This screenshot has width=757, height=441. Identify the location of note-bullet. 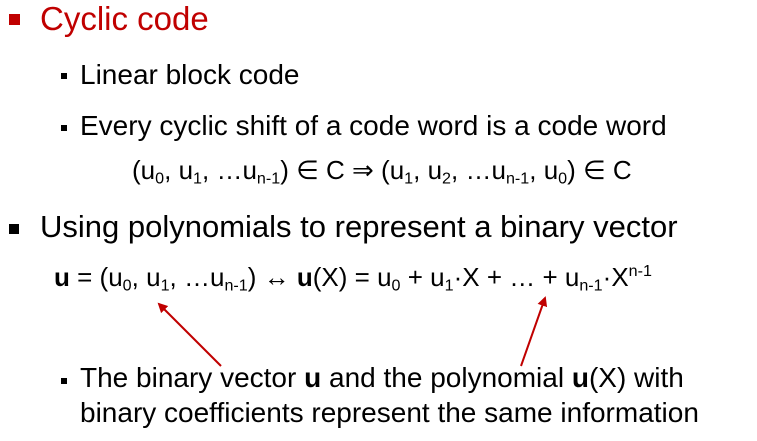
(64, 381).